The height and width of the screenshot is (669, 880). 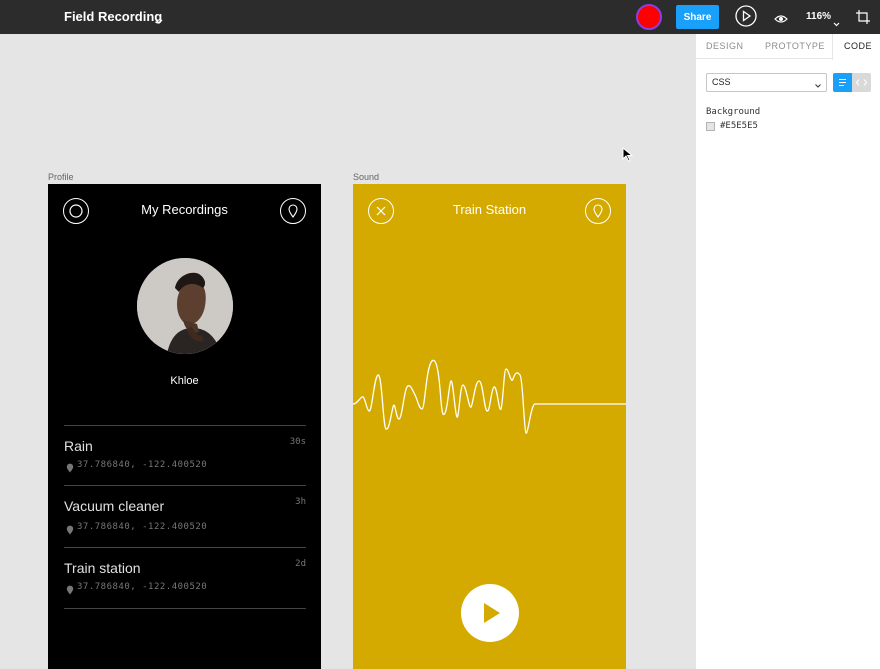 What do you see at coordinates (300, 564) in the screenshot?
I see `recording-time: 2d` at bounding box center [300, 564].